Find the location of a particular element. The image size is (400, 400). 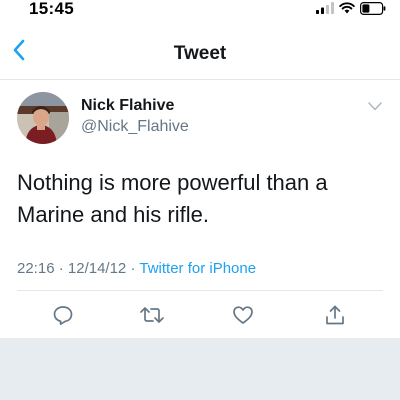

author-name: Nick Flahive is located at coordinates (127, 106).